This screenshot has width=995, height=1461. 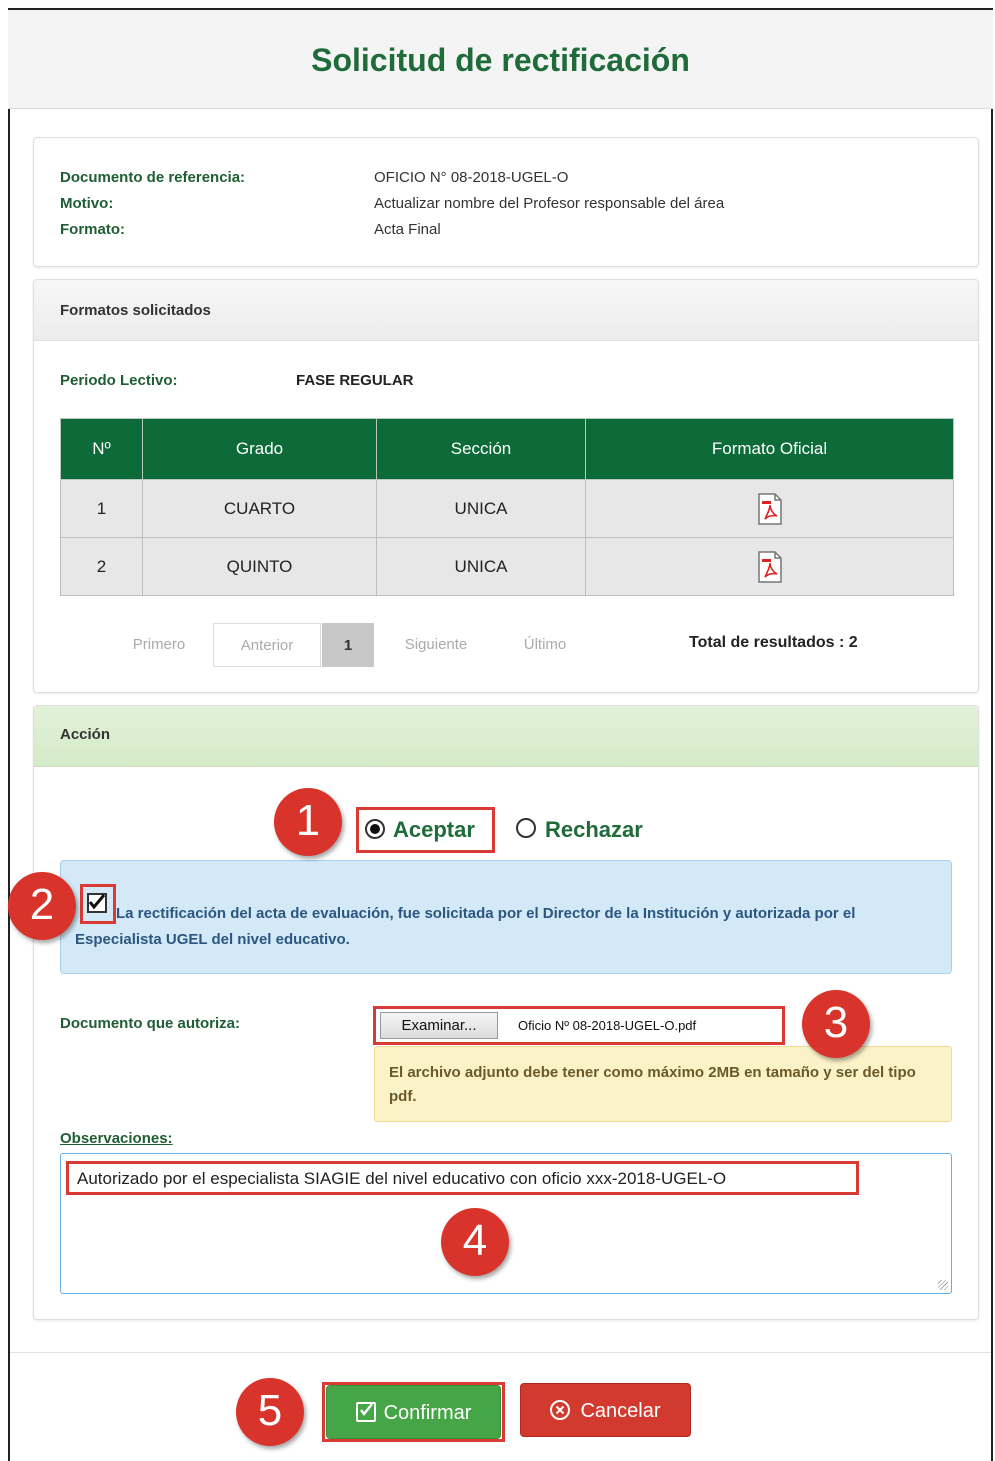 What do you see at coordinates (355, 380) in the screenshot?
I see `period-value: FASE REGULAR` at bounding box center [355, 380].